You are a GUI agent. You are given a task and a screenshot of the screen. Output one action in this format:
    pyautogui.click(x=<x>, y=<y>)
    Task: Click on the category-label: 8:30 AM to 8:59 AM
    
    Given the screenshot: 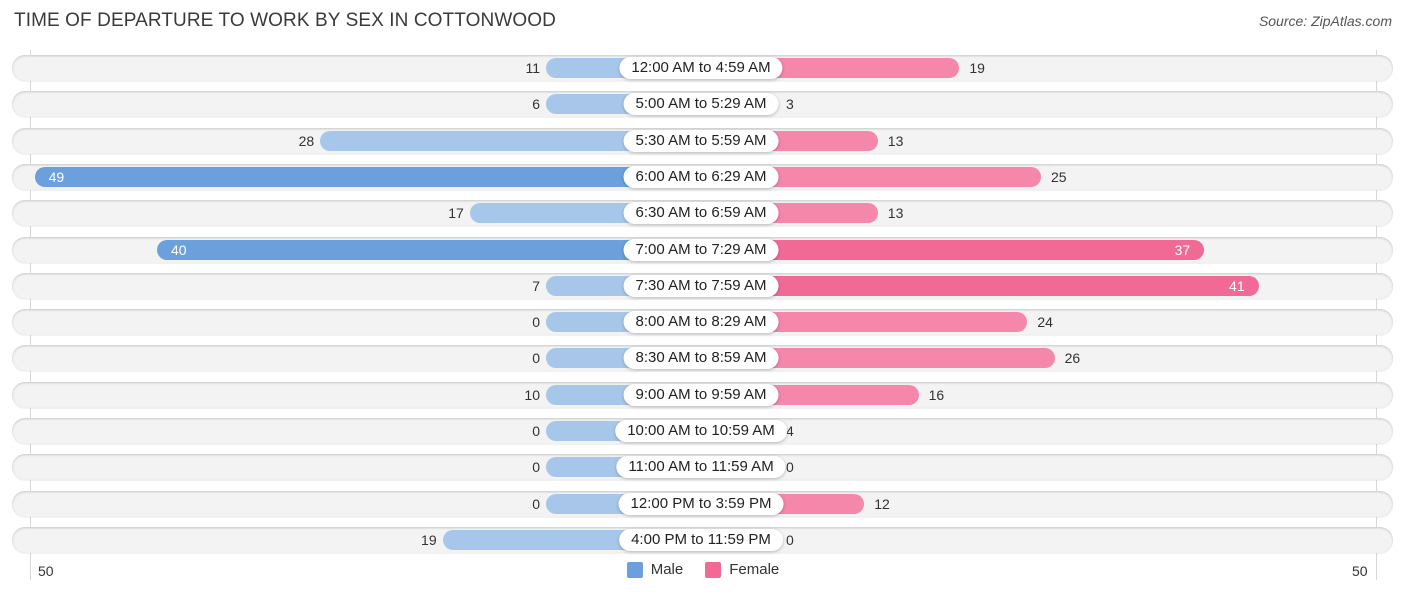 What is the action you would take?
    pyautogui.click(x=701, y=358)
    